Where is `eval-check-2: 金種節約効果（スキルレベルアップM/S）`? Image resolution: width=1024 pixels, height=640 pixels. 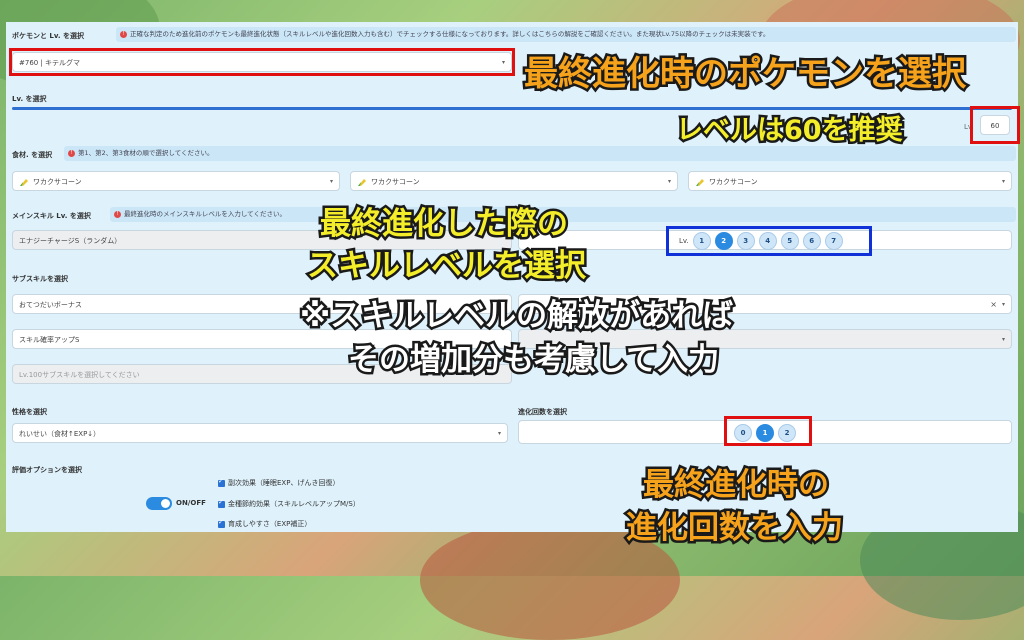 eval-check-2: 金種節約効果（スキルレベルアップM/S） is located at coordinates (289, 503).